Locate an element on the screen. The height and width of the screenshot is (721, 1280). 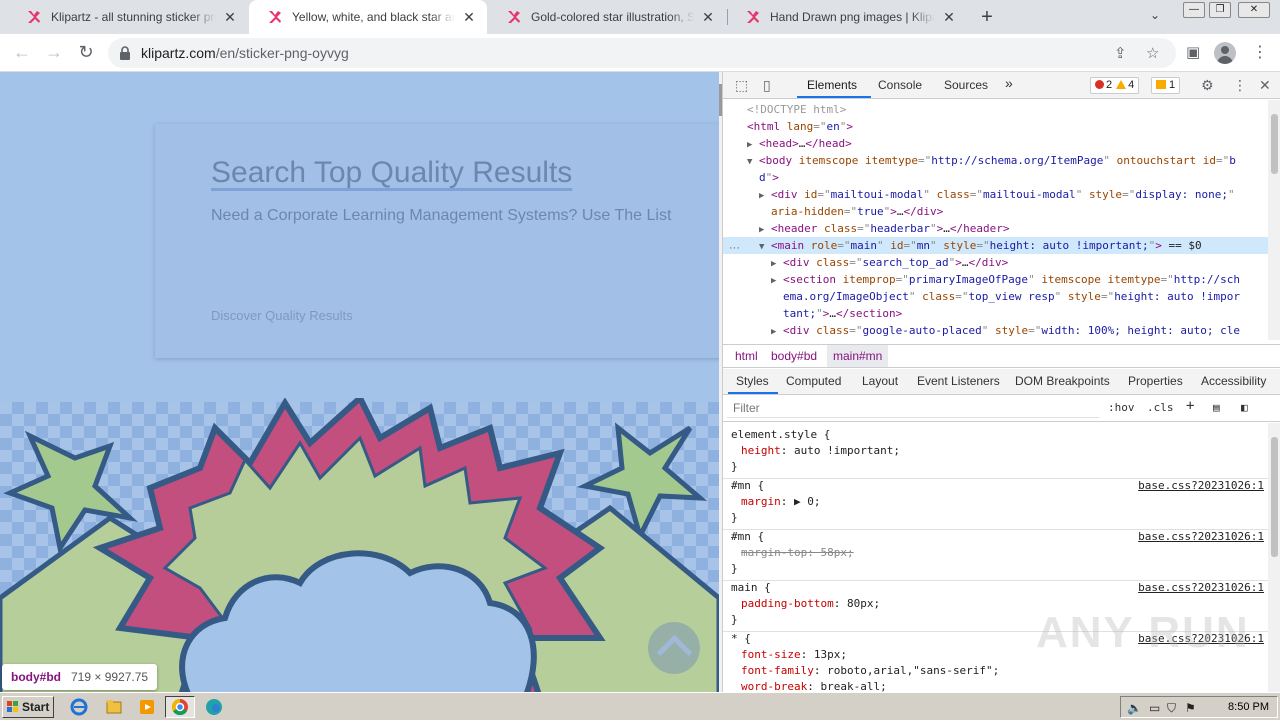
dom-node-line: <!DOCTYPE html> is located at coordinates (995, 109).